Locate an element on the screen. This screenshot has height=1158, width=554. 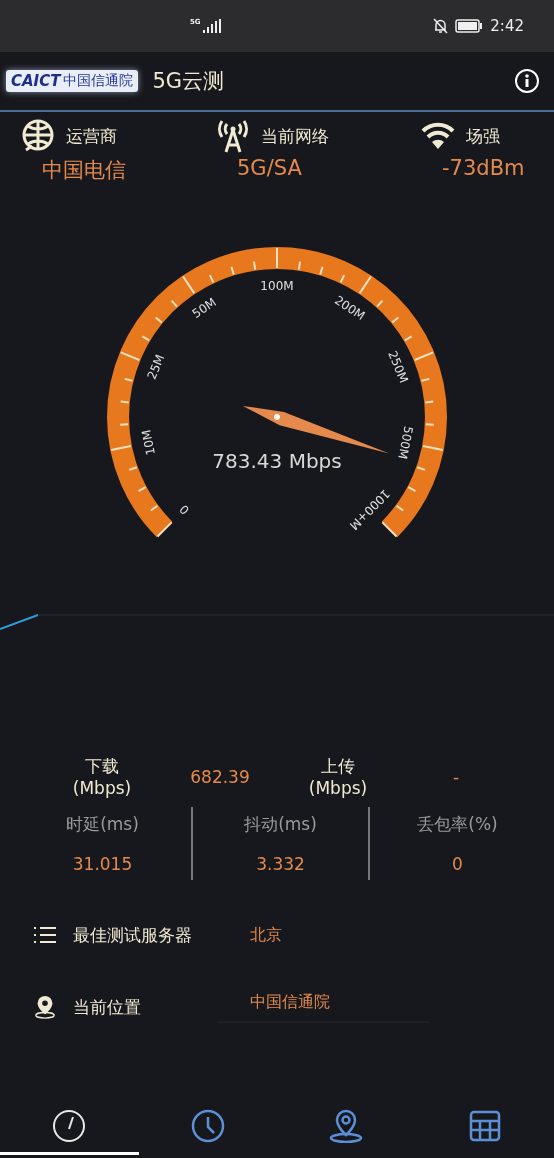
clock-time: 2:42 is located at coordinates (507, 26).